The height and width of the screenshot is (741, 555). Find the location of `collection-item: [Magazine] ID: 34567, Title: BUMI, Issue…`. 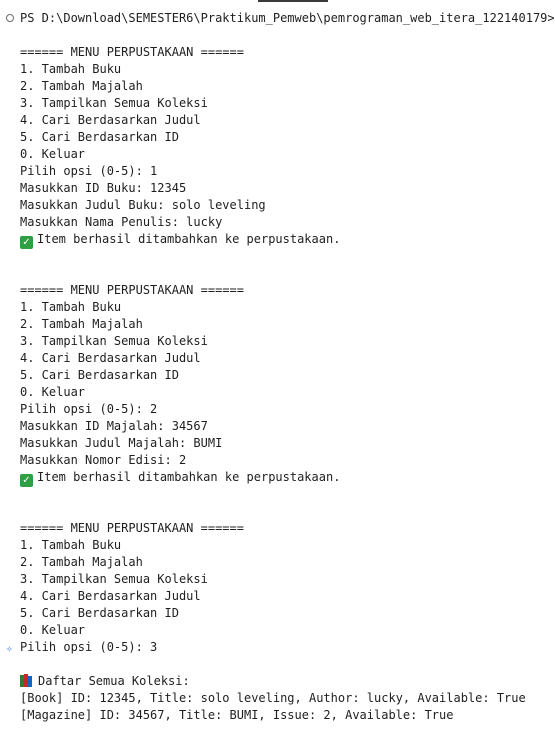

collection-item: [Magazine] ID: 34567, Title: BUMI, Issue… is located at coordinates (237, 715).